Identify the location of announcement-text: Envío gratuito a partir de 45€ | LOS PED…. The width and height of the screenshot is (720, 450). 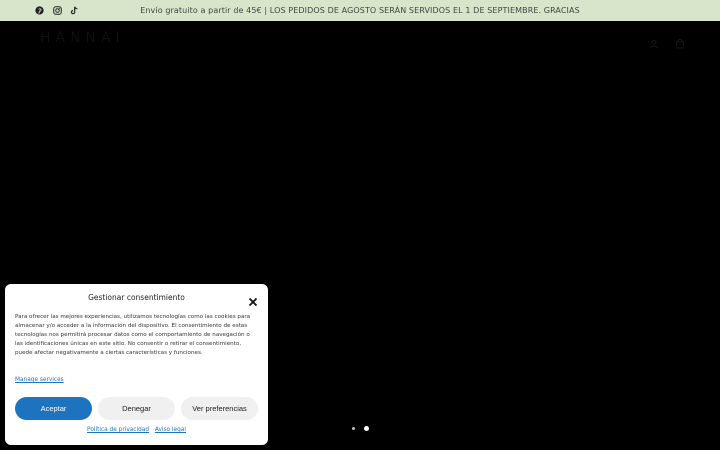
(360, 10).